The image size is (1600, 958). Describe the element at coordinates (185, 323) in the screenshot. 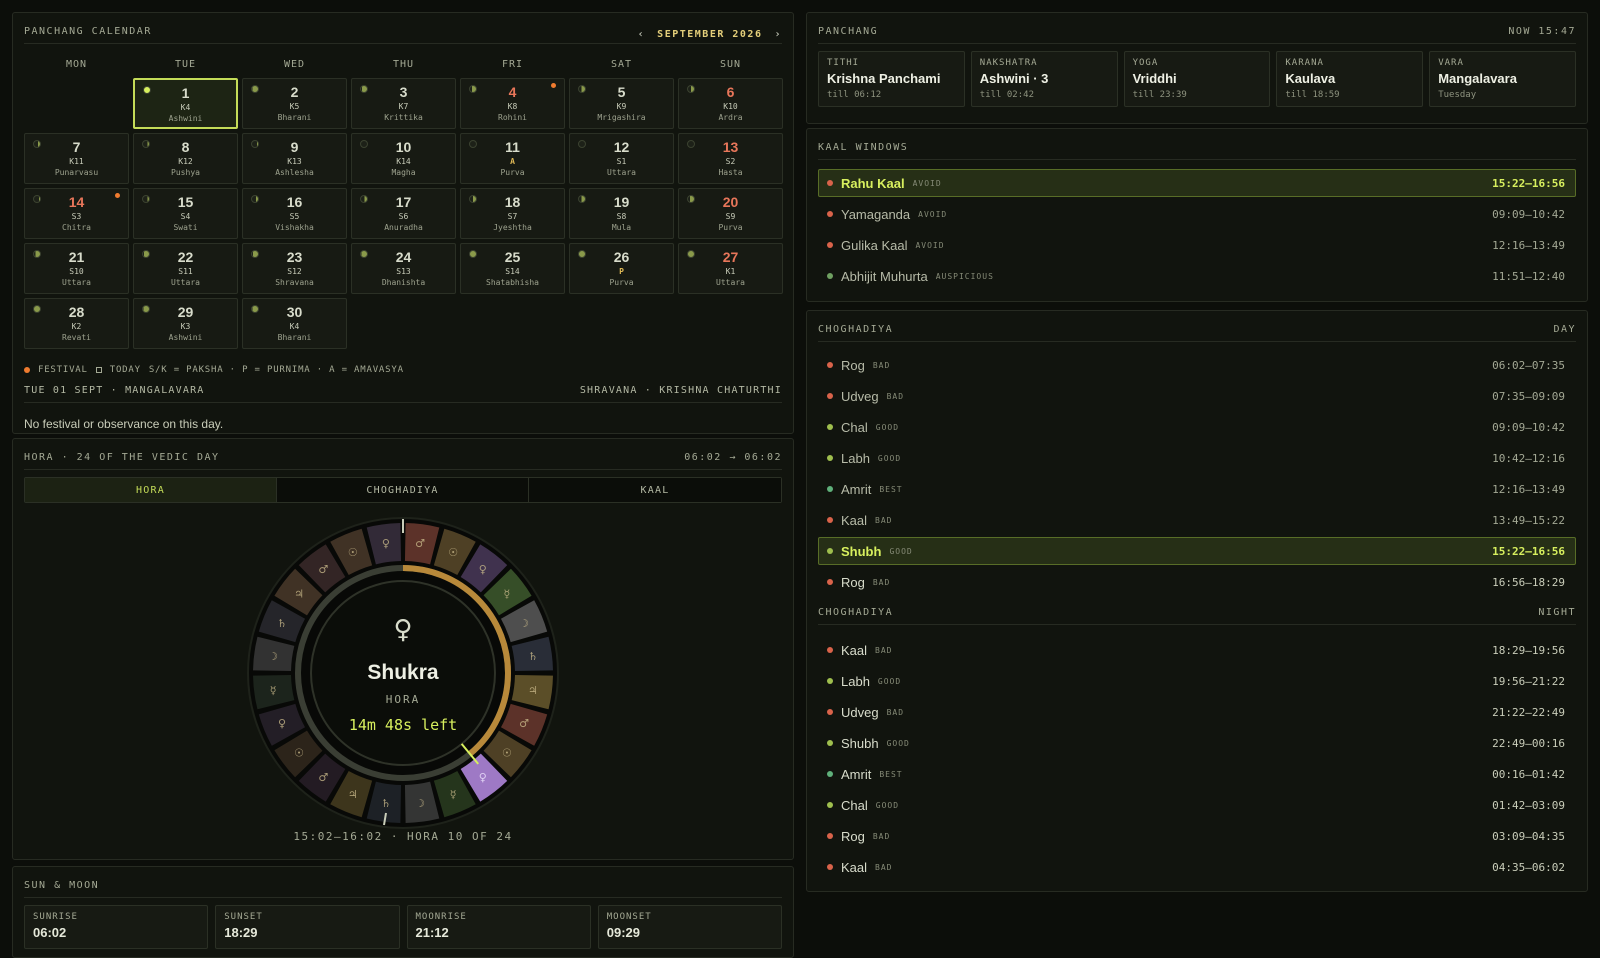

I see `calendar-day: 29 K3 Ashwini` at that location.